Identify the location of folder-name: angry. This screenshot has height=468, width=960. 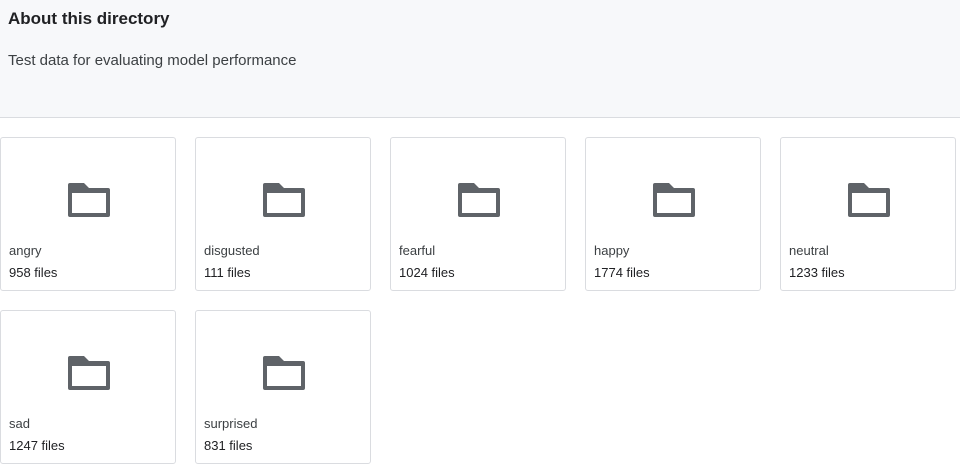
(25, 250).